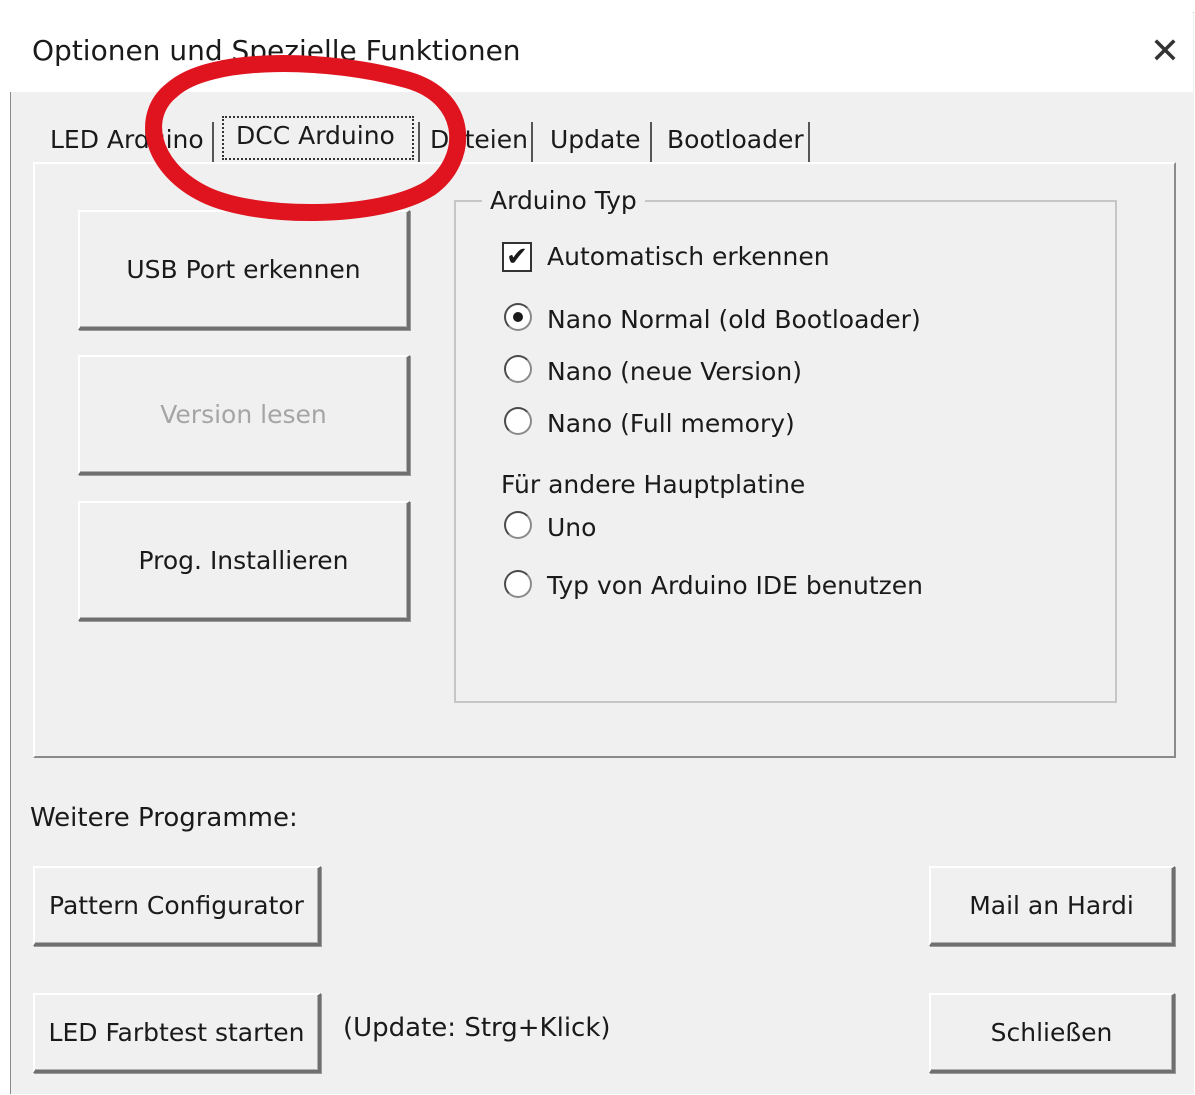  What do you see at coordinates (276, 50) in the screenshot?
I see `window-title: Optionen und Spezielle Funktionen` at bounding box center [276, 50].